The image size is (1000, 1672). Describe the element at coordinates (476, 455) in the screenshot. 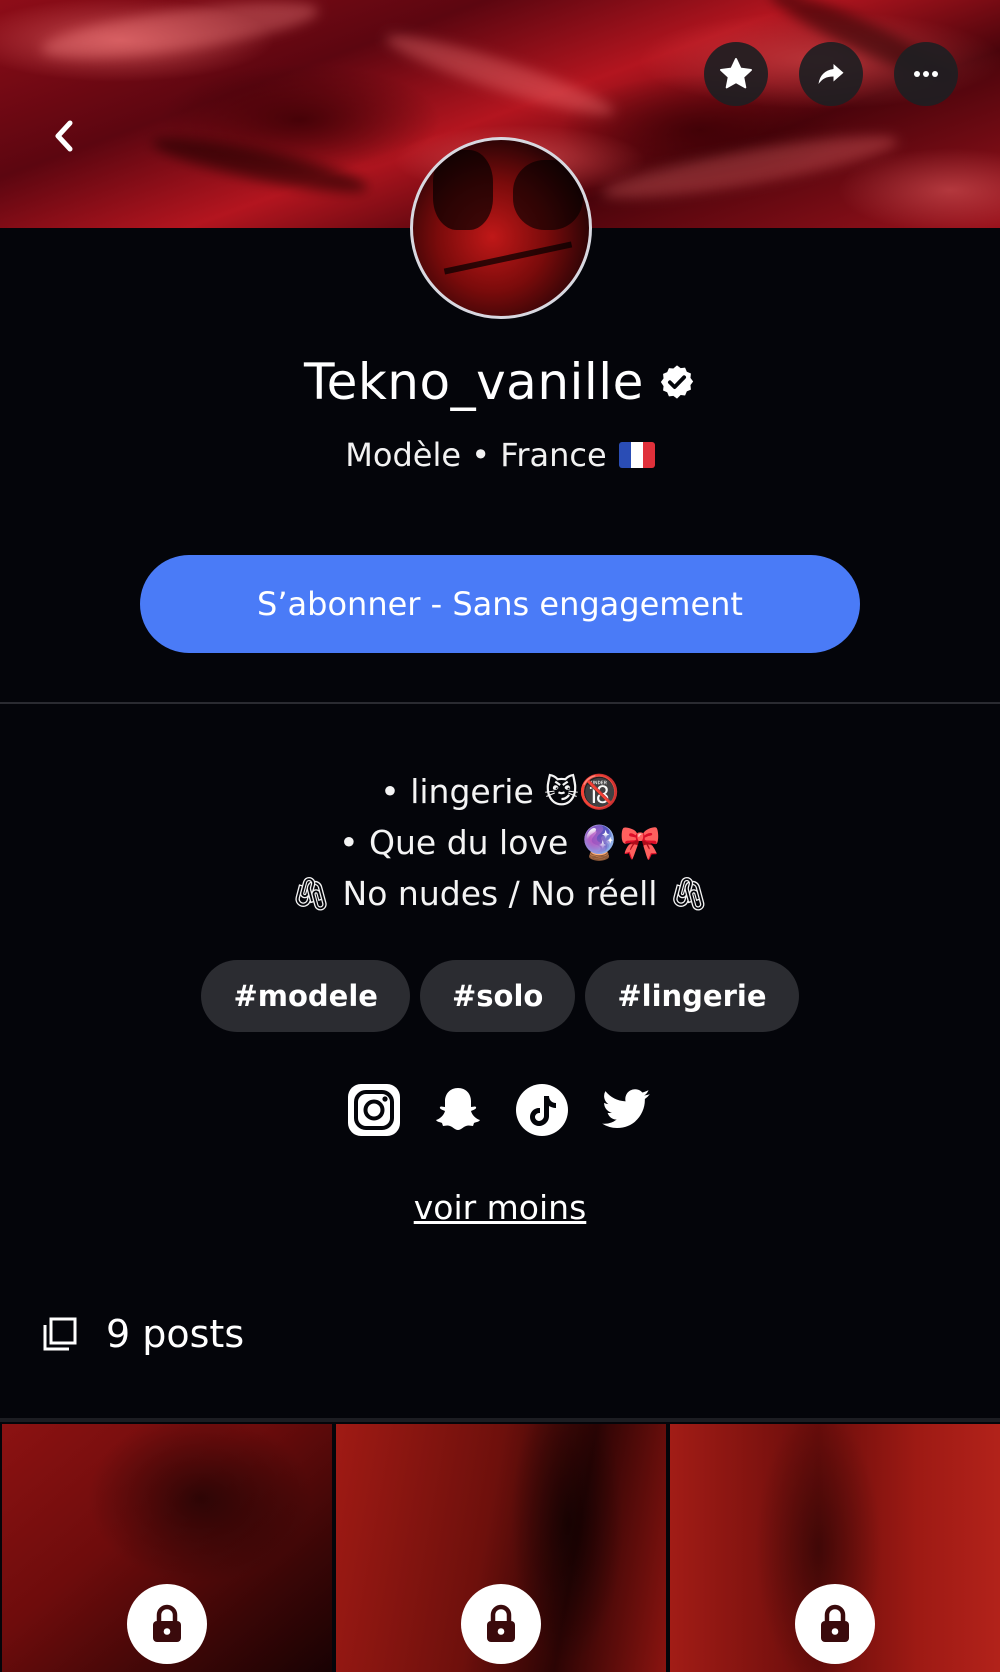

I see `subtitle-text: Modèle • France` at that location.